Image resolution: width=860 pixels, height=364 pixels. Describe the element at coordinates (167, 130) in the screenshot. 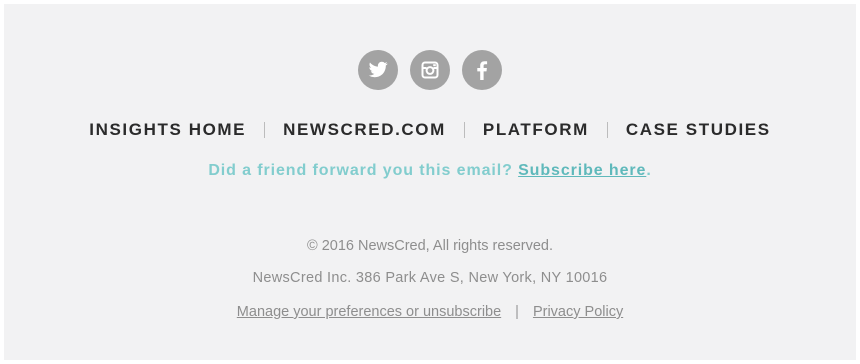

I see `nav-insights-home-link: INSIGHTS HOME` at that location.